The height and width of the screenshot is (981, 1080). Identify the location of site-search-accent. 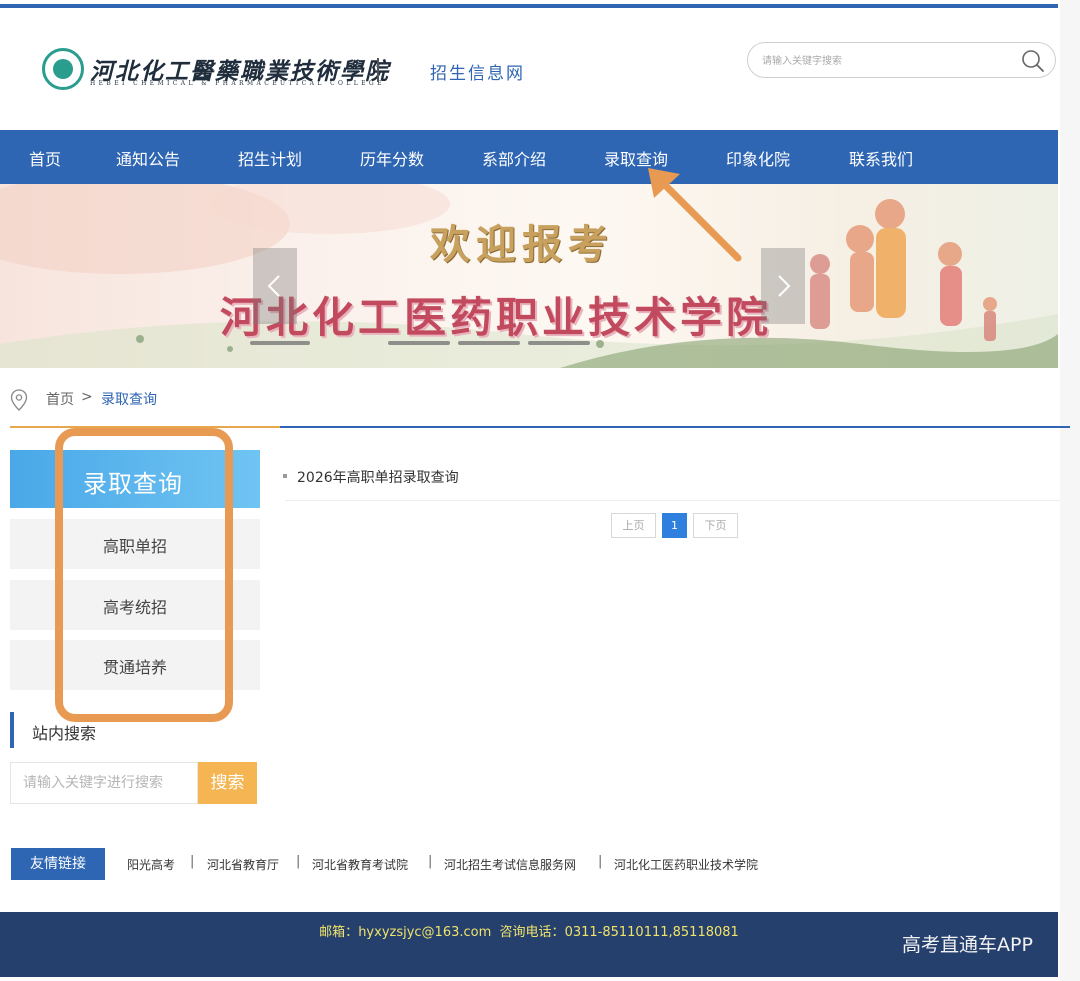
(12, 730).